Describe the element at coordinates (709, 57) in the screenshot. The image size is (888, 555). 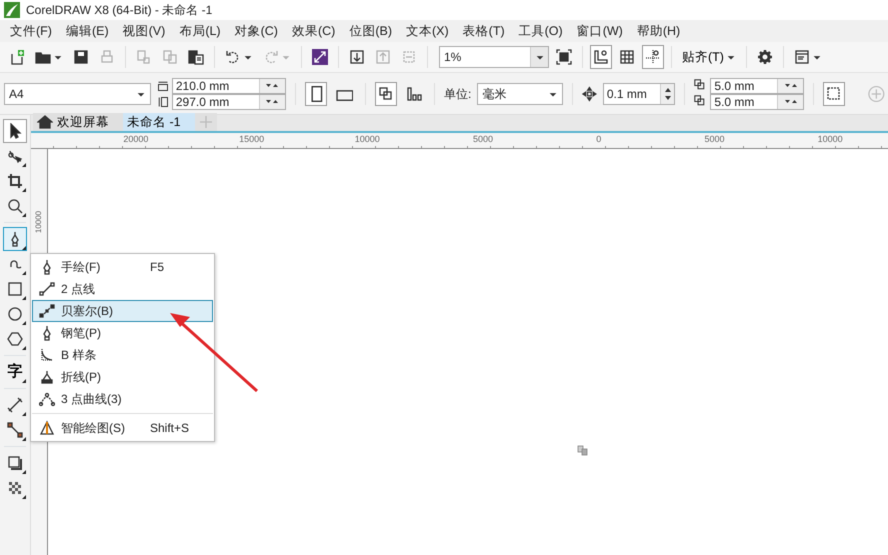
I see `snap-dropdown: 贴齐(T)` at that location.